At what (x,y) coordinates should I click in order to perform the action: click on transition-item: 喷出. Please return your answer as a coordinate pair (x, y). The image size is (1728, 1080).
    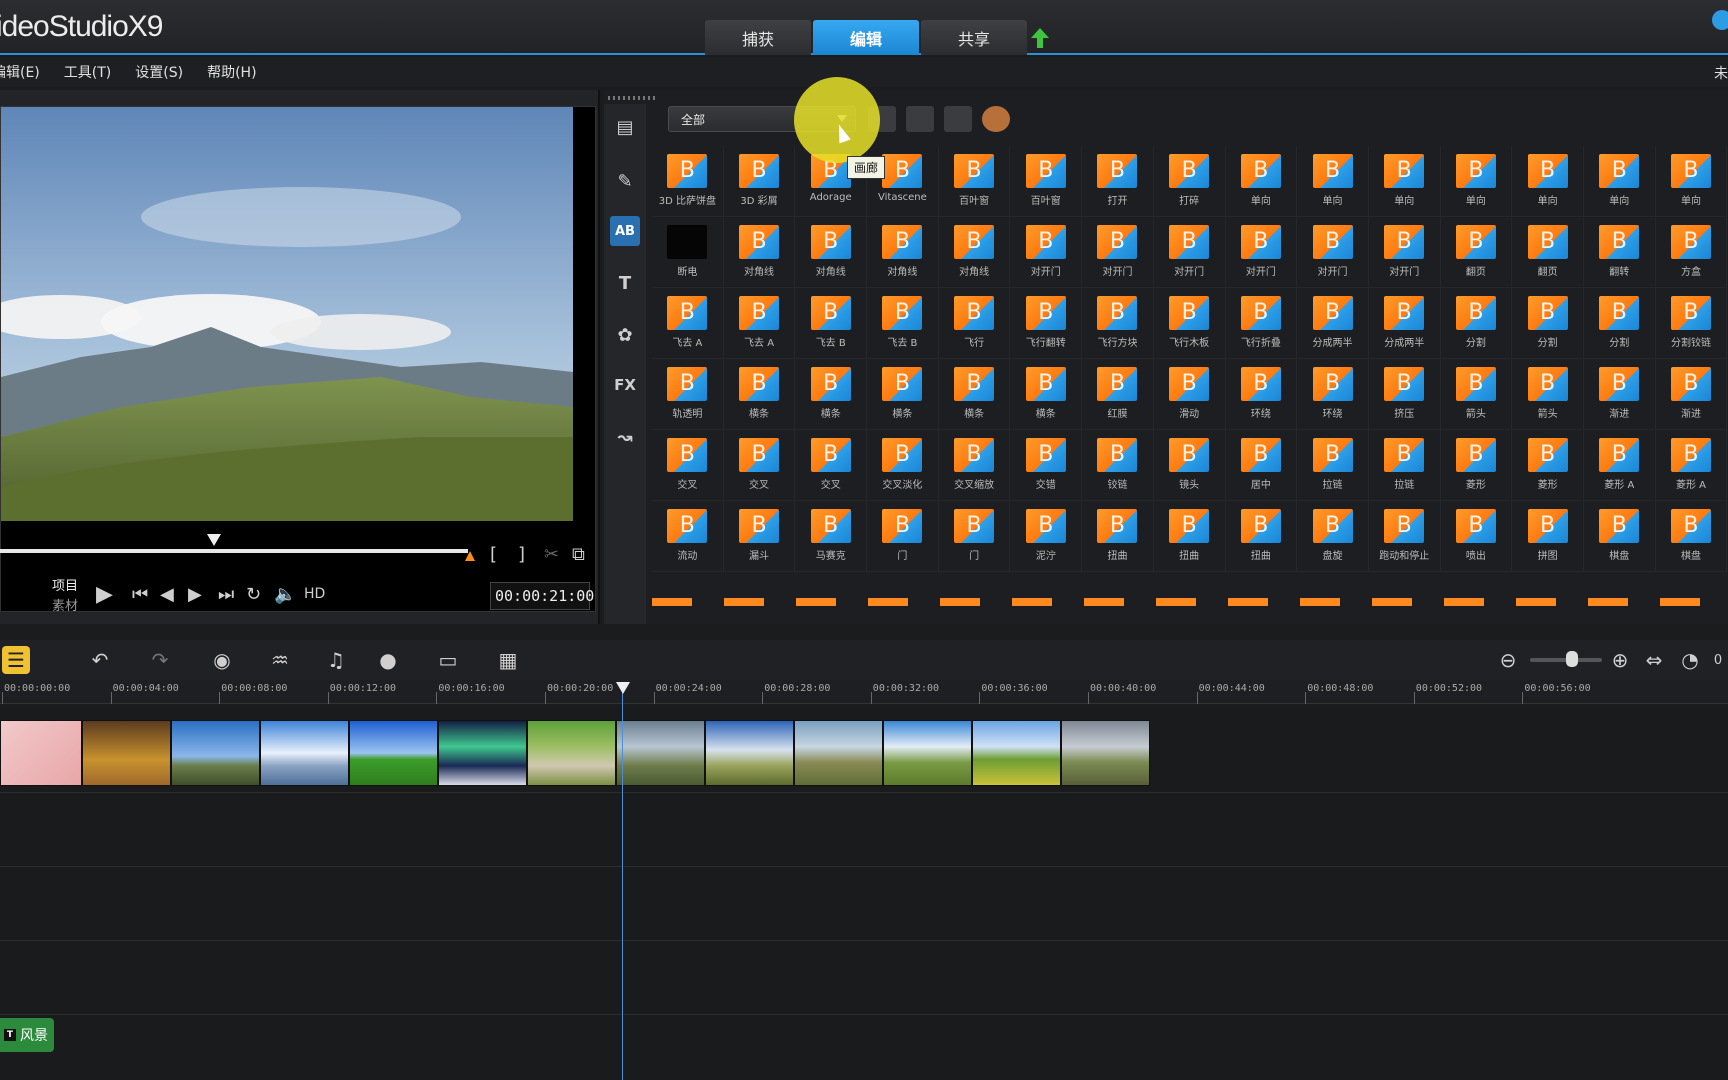
    Looking at the image, I should click on (1476, 536).